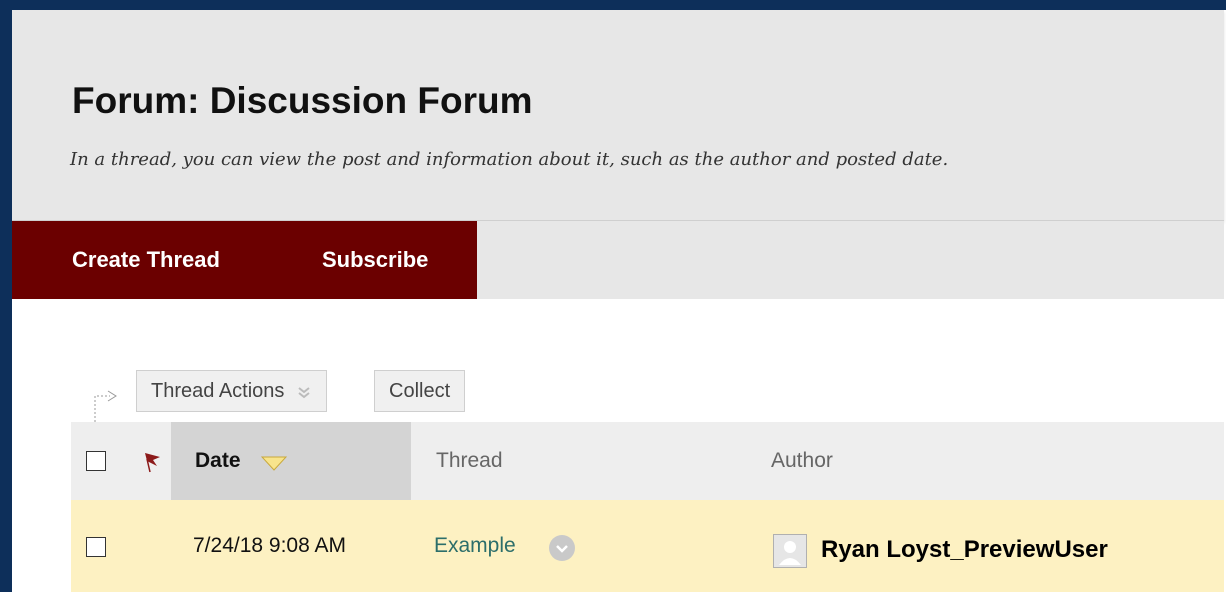 The height and width of the screenshot is (592, 1226). What do you see at coordinates (802, 461) in the screenshot?
I see `author-column-header: Author` at bounding box center [802, 461].